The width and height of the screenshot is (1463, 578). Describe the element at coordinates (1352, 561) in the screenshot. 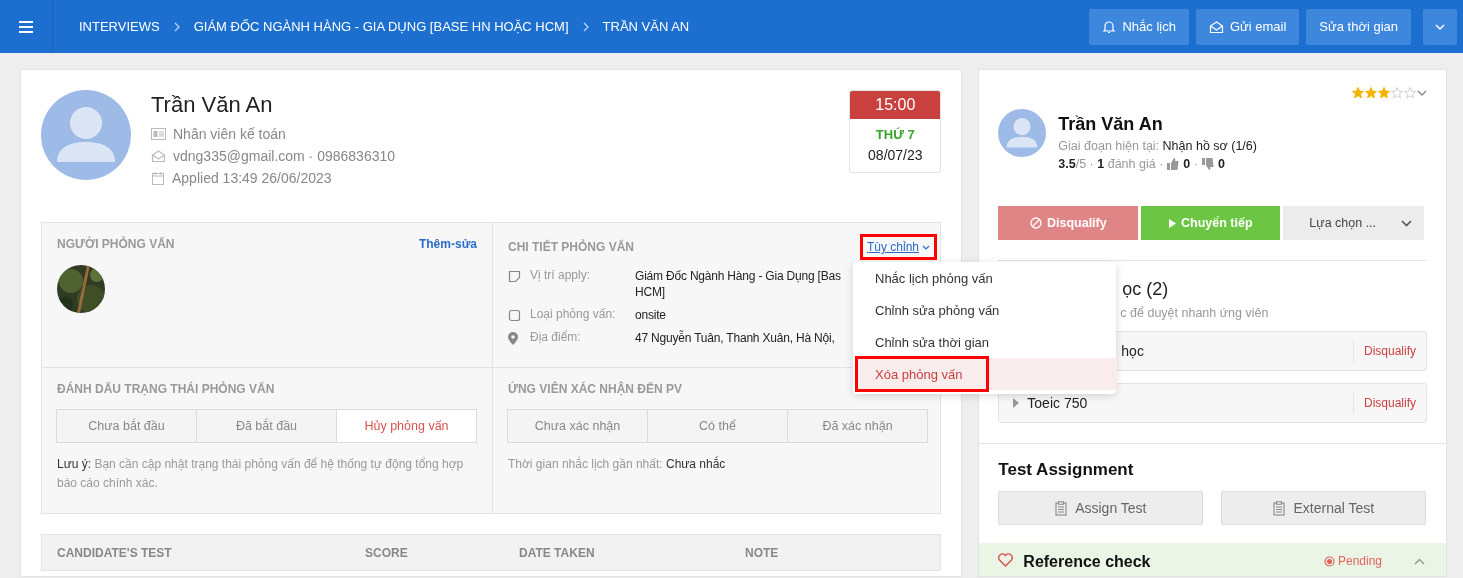

I see `status-text: Pending` at that location.